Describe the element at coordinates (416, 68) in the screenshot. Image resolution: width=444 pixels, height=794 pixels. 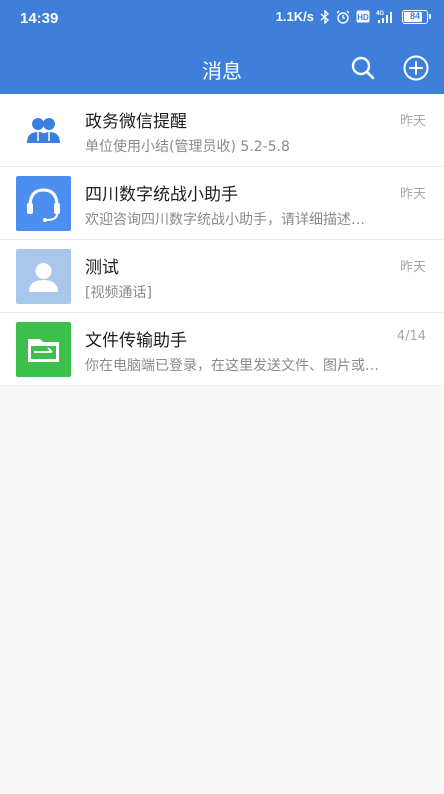
I see `add-circle-icon` at that location.